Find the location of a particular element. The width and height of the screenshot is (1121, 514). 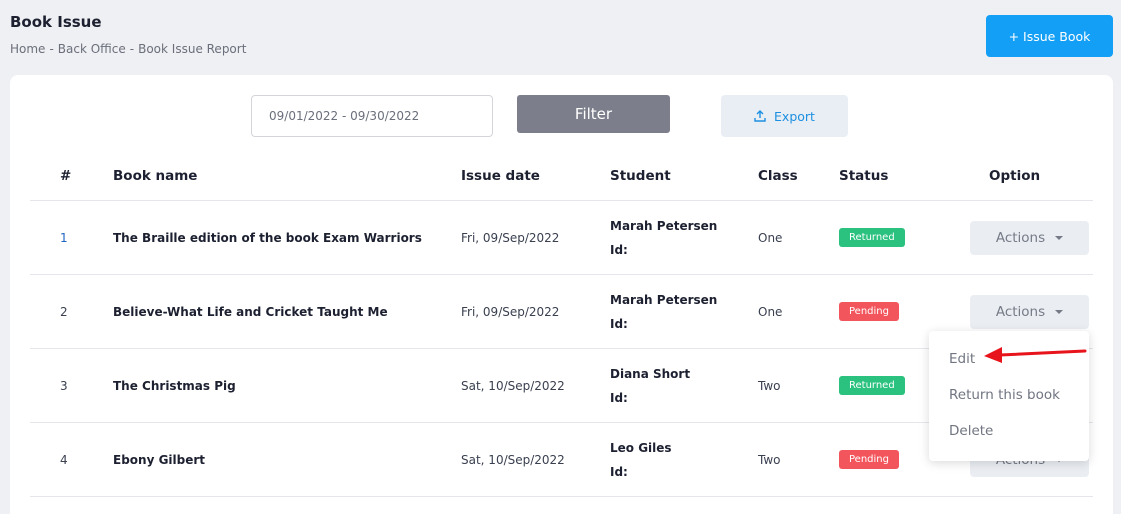

date-range-input: 09/01/2022 - 09/30/2022 is located at coordinates (372, 116).